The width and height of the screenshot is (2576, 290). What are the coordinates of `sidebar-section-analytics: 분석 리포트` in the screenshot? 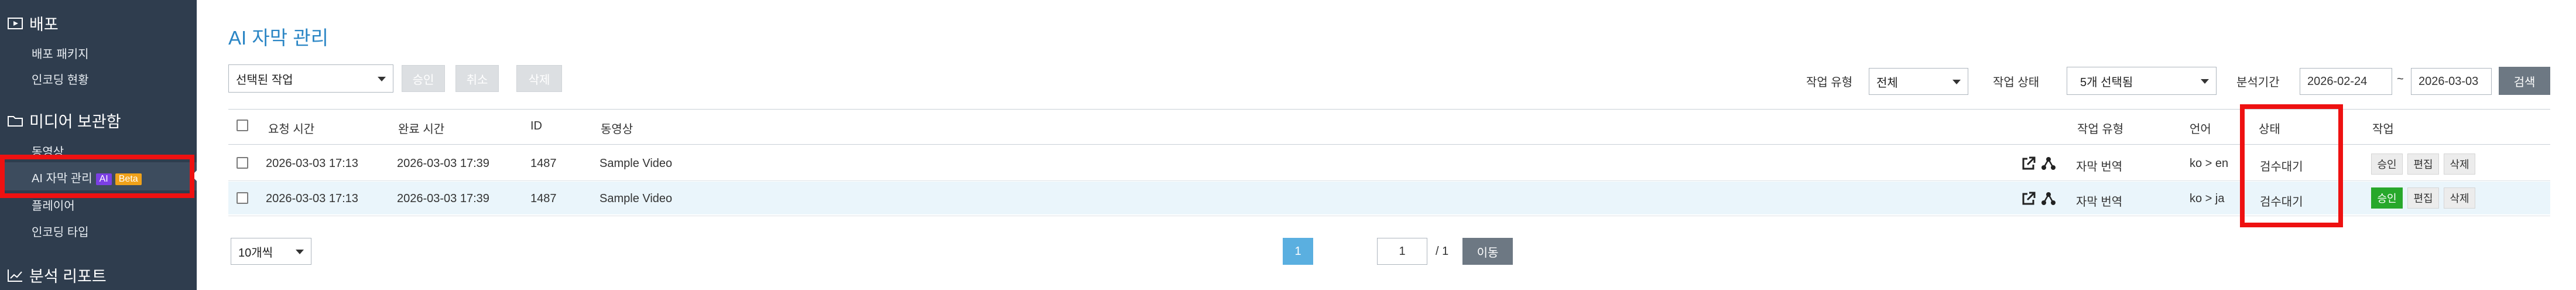 It's located at (57, 275).